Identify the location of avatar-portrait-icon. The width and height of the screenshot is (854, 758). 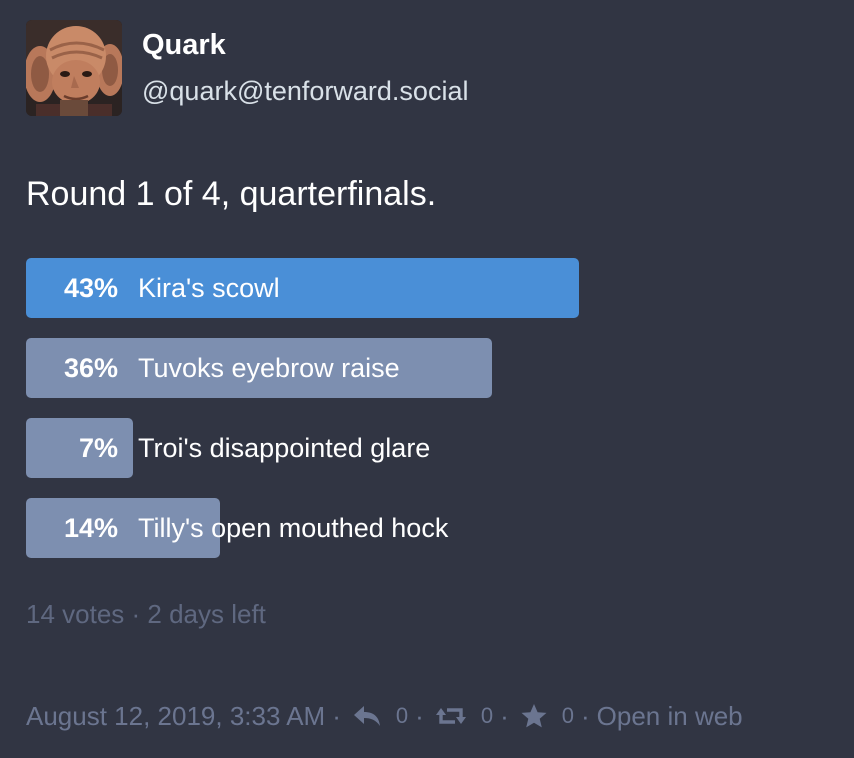
(74, 68).